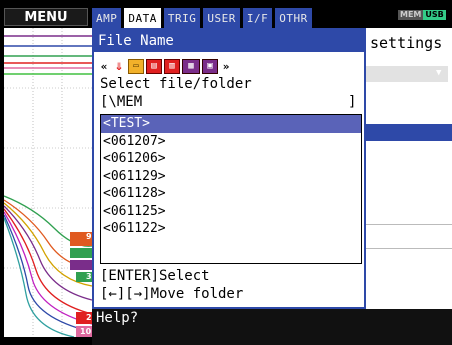  Describe the element at coordinates (176, 84) in the screenshot. I see `select-file-label: Select file/folder` at that location.